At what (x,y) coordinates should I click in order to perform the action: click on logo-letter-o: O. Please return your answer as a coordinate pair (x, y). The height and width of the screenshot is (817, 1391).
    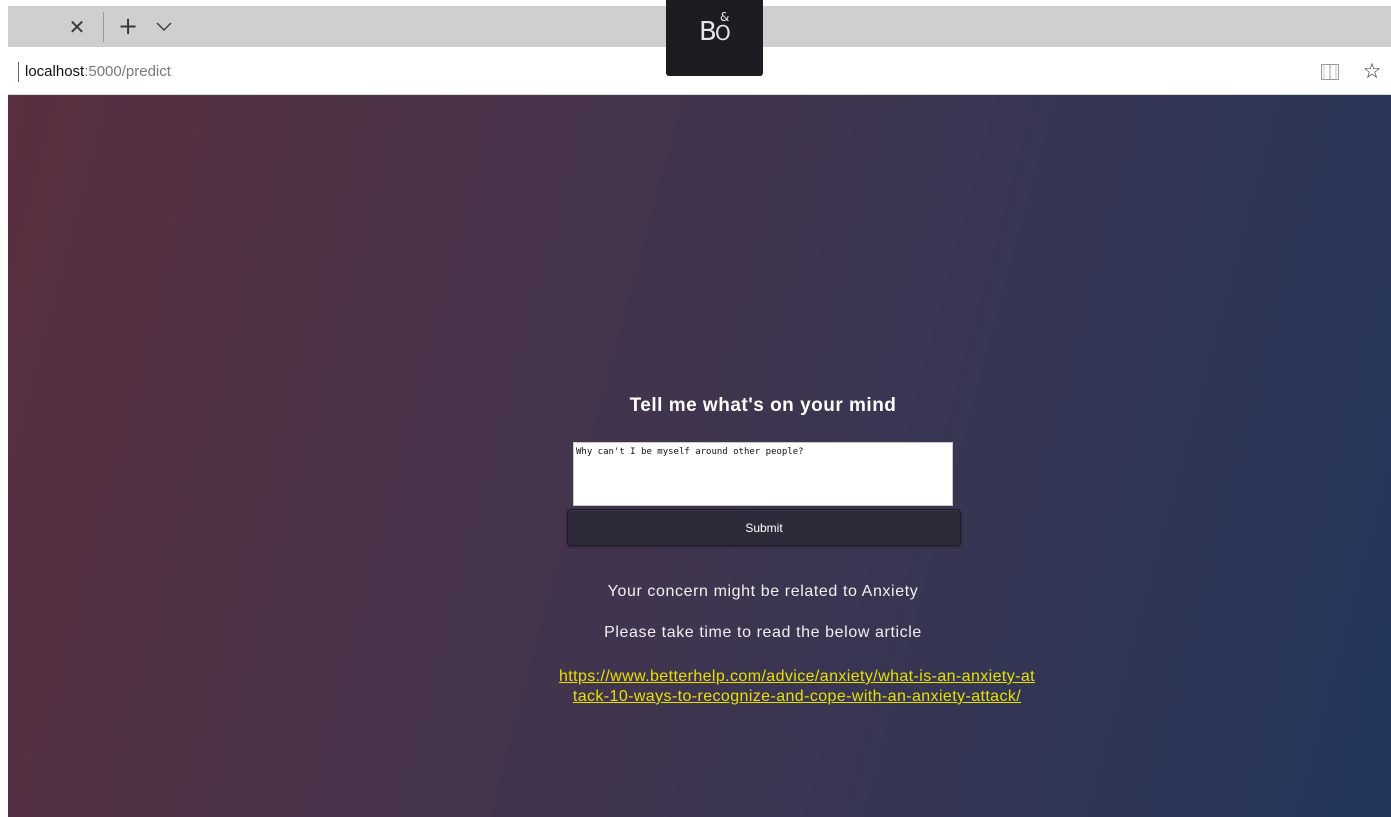
    Looking at the image, I should click on (723, 33).